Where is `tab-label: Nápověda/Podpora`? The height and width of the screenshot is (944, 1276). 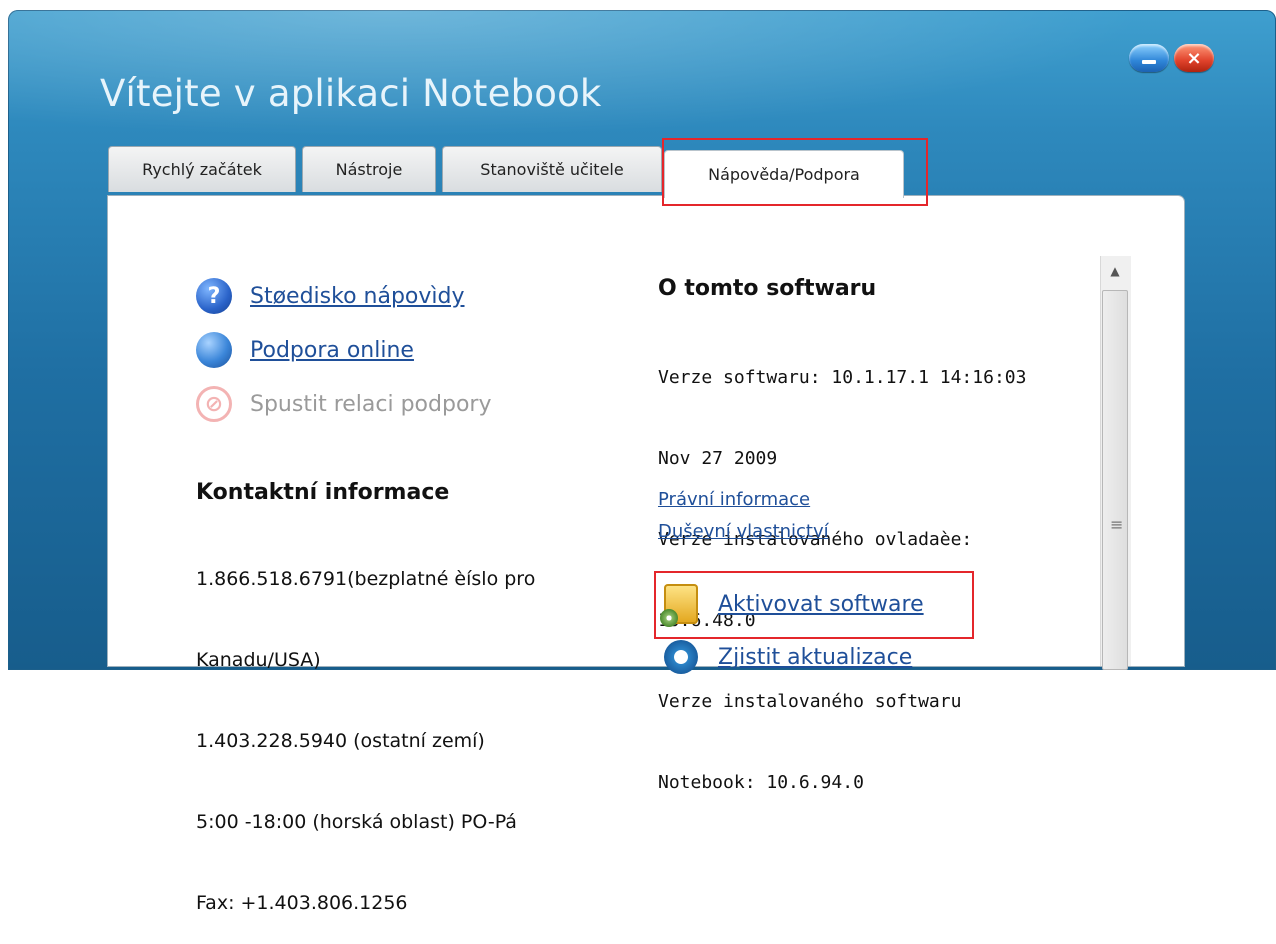
tab-label: Nápověda/Podpora is located at coordinates (784, 174).